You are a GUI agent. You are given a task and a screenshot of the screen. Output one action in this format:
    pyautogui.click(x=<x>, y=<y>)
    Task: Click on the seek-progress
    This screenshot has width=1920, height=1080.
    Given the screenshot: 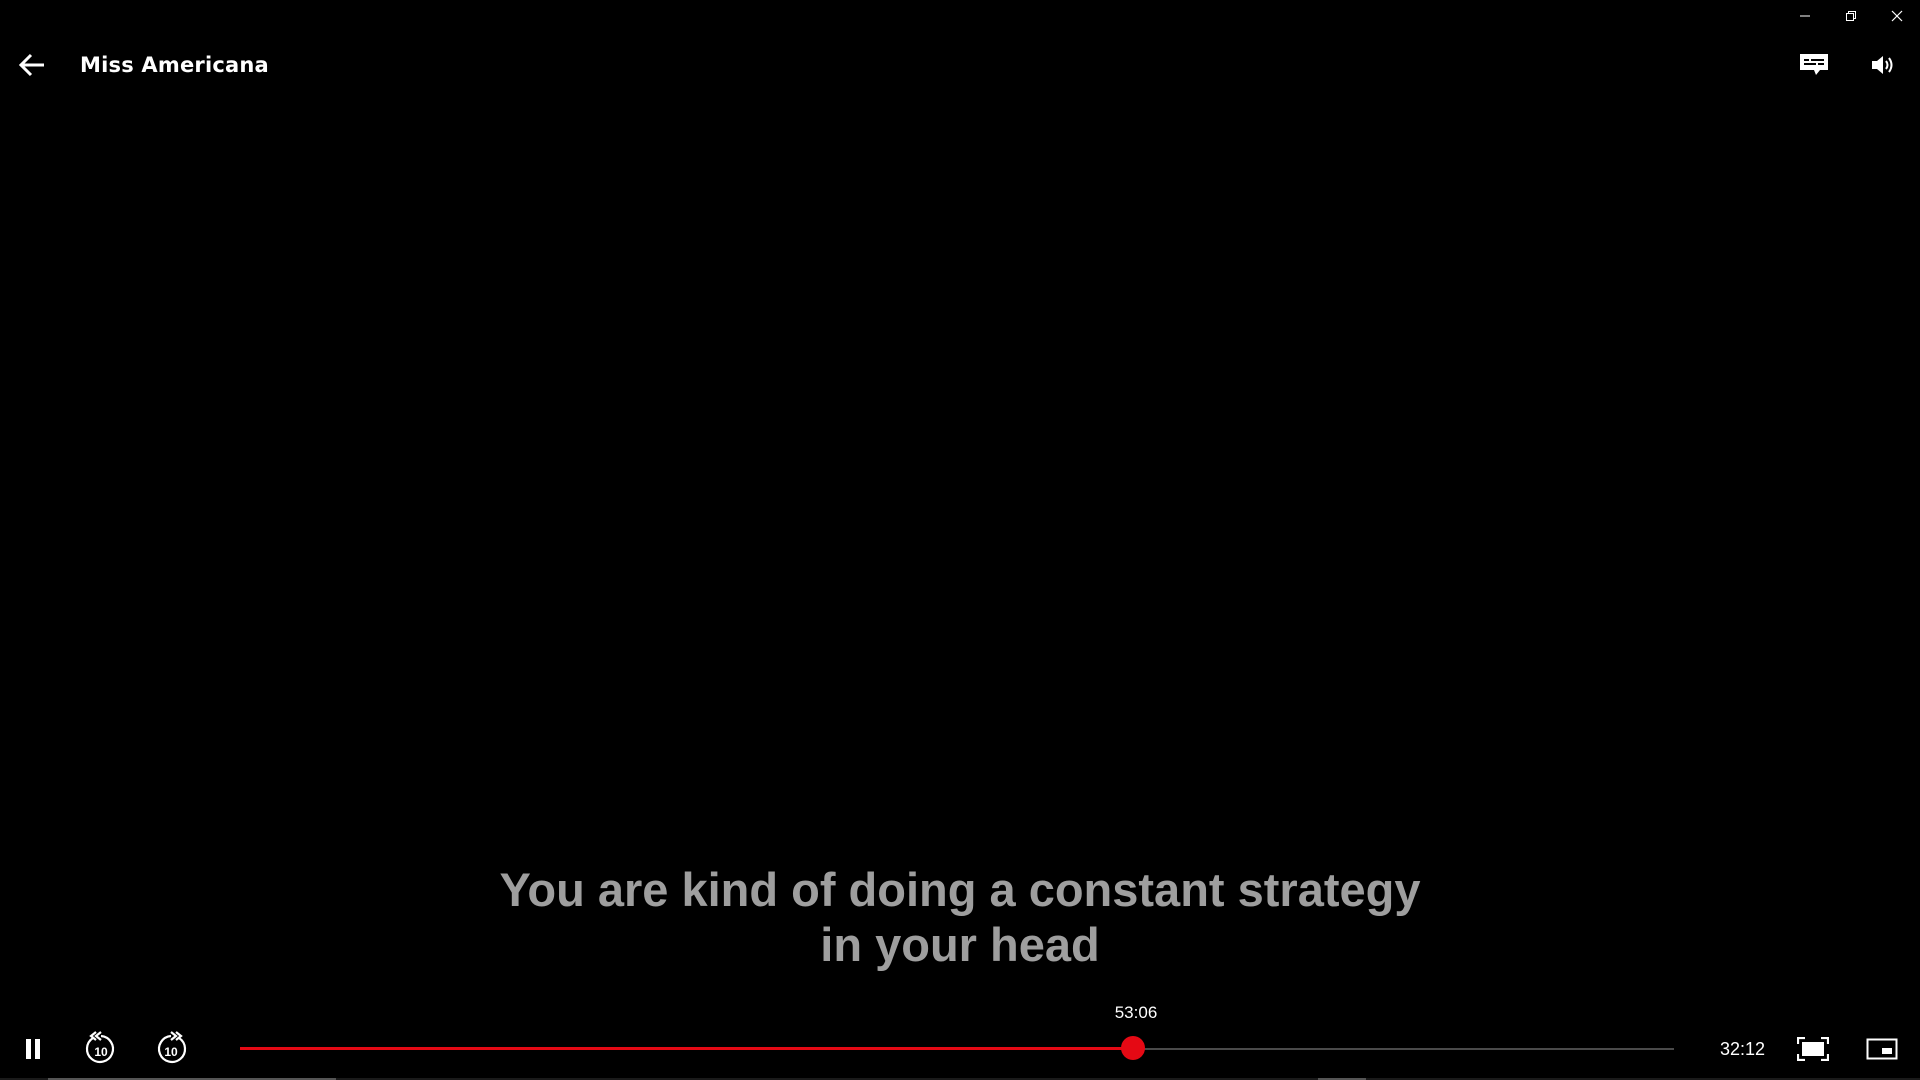 What is the action you would take?
    pyautogui.click(x=686, y=1048)
    